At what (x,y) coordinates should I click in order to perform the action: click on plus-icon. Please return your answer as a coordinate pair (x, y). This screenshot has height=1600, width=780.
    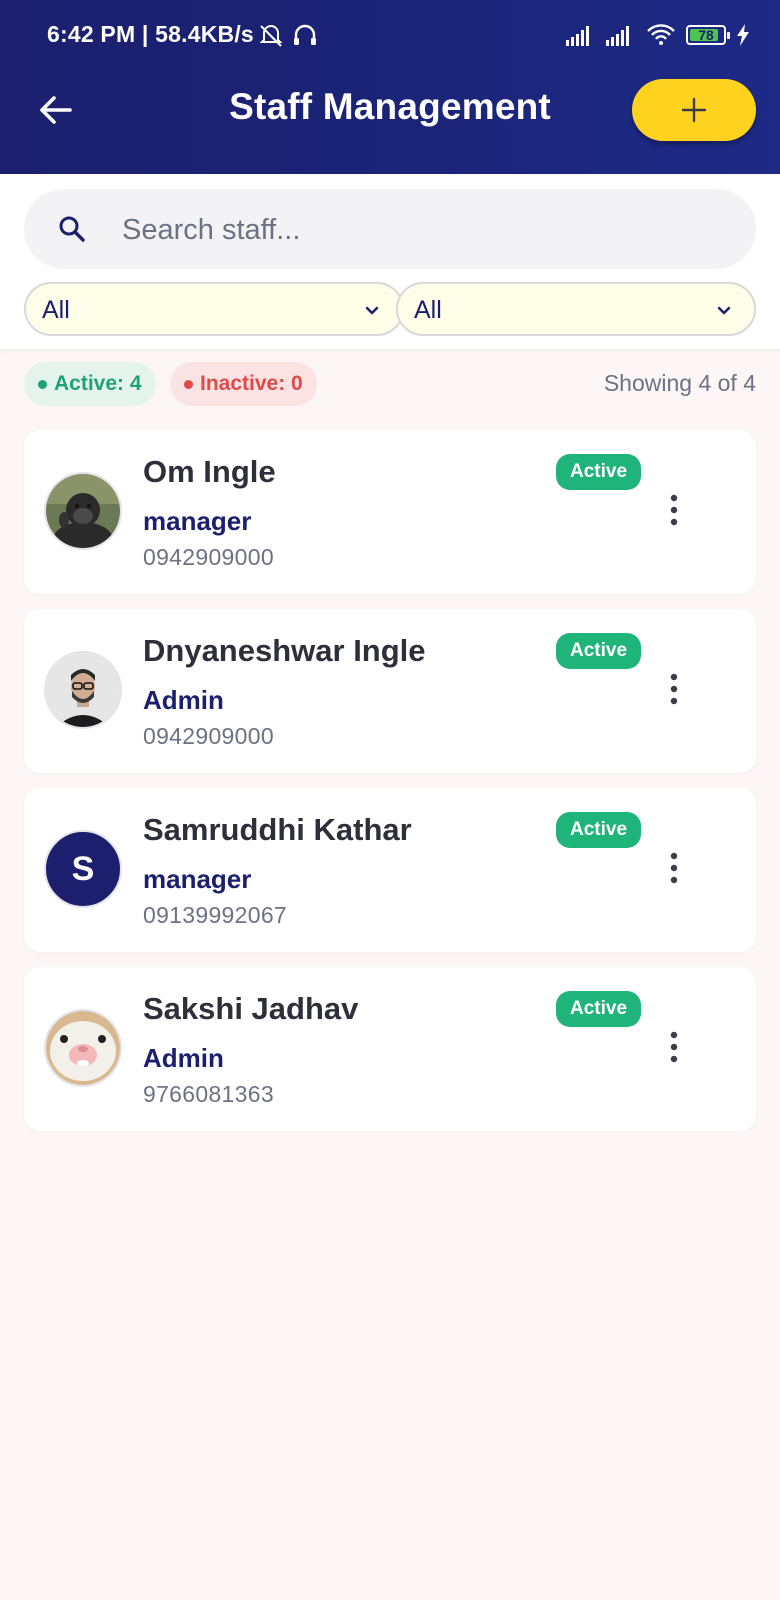
    Looking at the image, I should click on (694, 110).